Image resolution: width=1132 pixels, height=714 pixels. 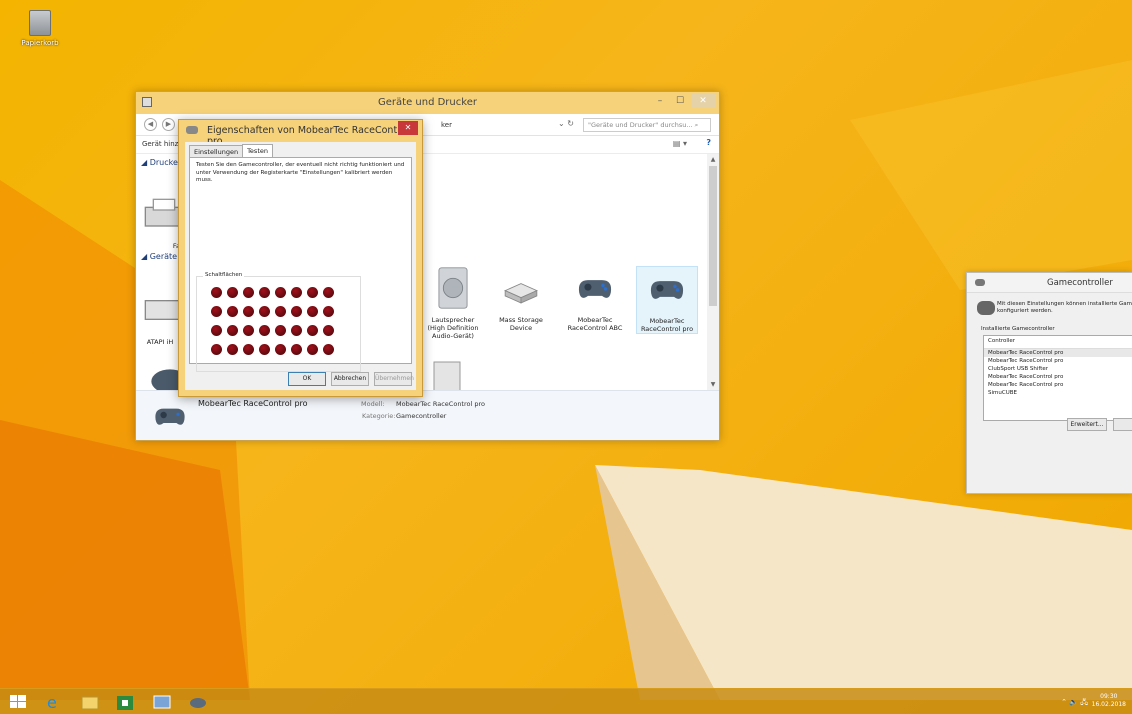 What do you see at coordinates (1074, 703) in the screenshot?
I see `system-tray-icons: ⌃ 🔈 🖧` at bounding box center [1074, 703].